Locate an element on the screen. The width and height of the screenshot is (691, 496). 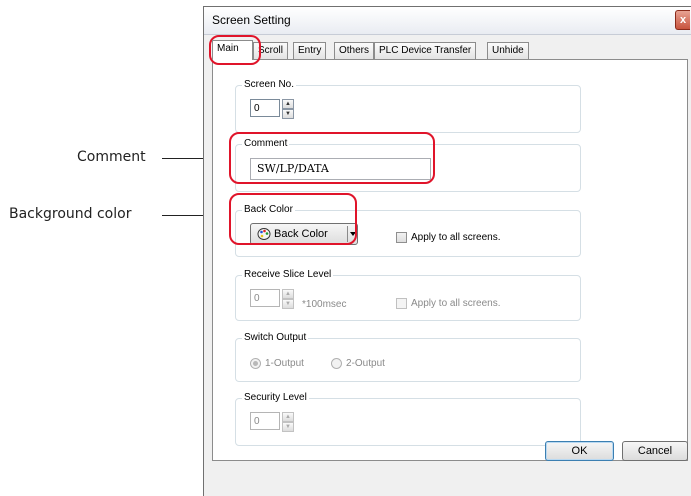
background-color-callout-label: Background color is located at coordinates (70, 214).